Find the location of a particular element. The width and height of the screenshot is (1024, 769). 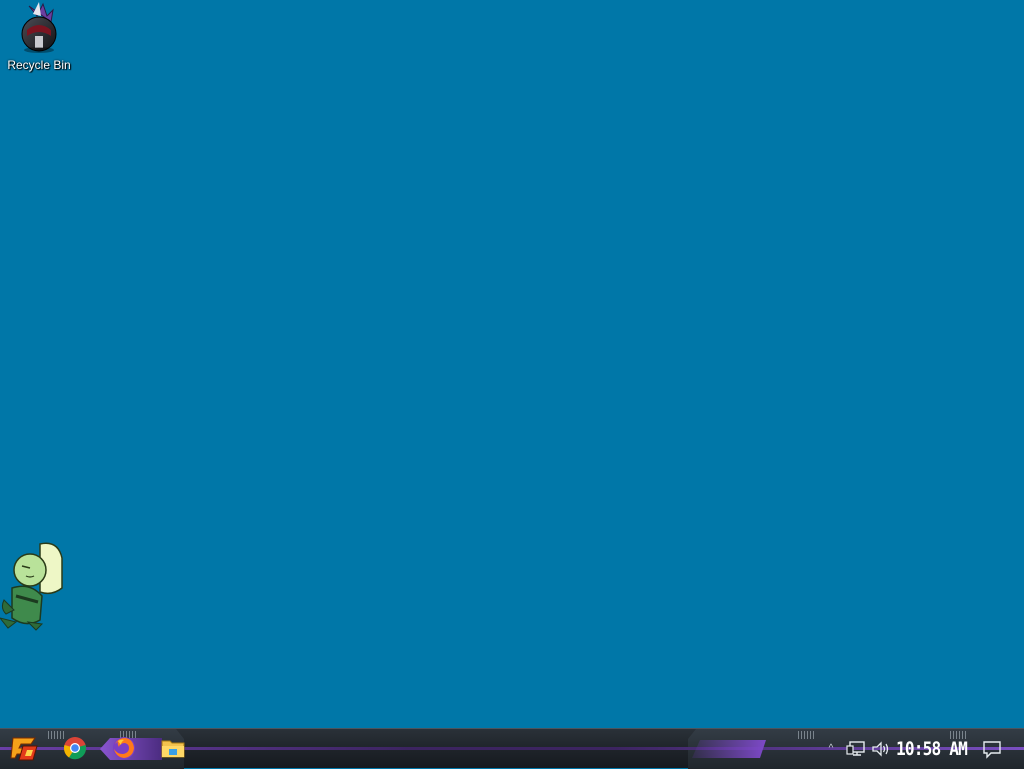

taskbar: ^ 10:58 AM is located at coordinates (512, 748).